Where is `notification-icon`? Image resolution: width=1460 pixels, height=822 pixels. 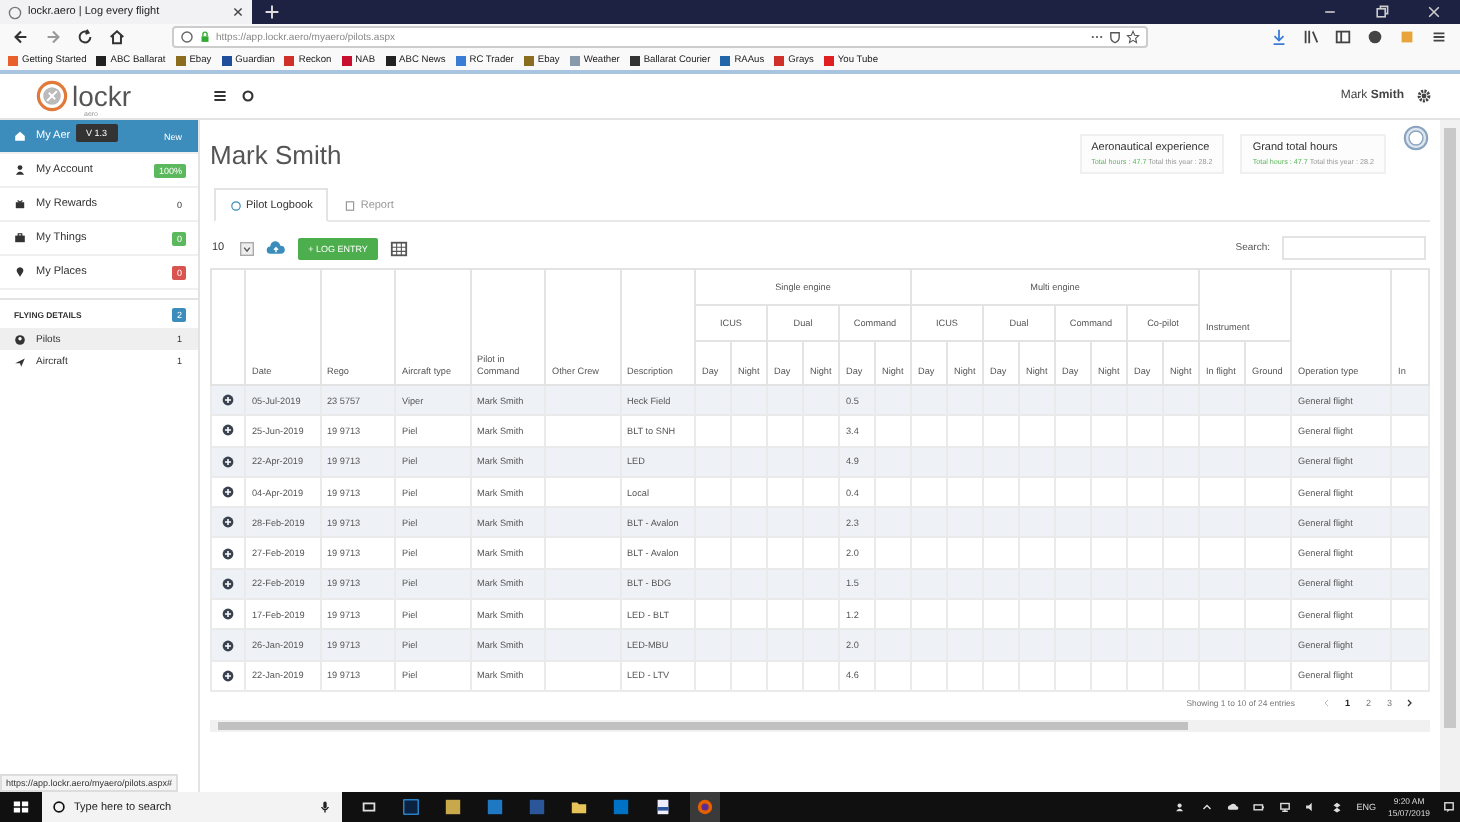
notification-icon is located at coordinates (1449, 807).